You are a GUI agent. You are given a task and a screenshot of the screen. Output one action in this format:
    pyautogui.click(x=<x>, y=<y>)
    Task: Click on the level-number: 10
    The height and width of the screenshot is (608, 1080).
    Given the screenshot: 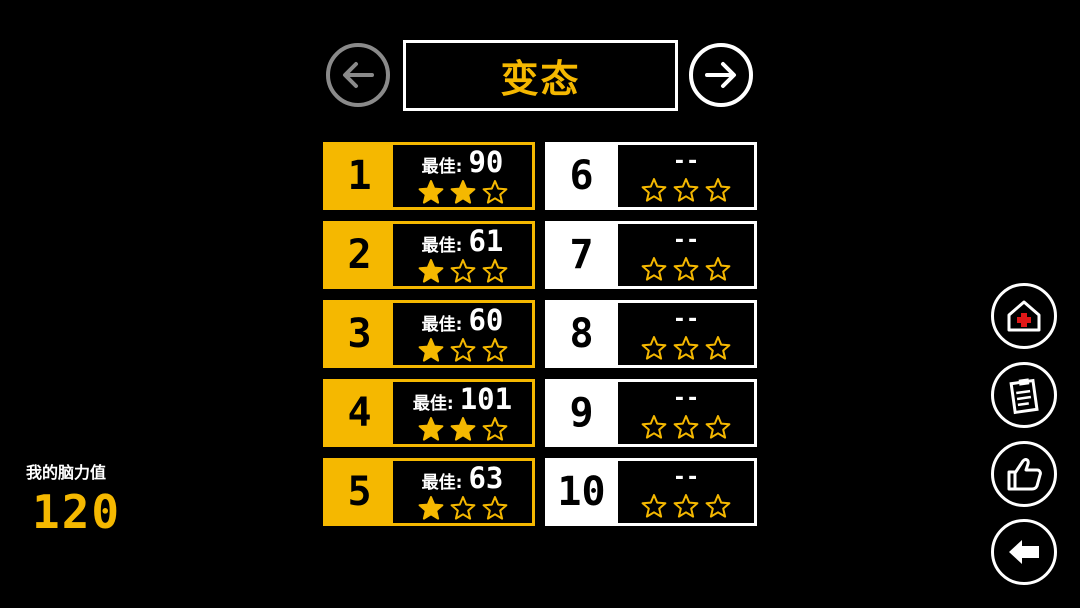 What is the action you would take?
    pyautogui.click(x=581, y=492)
    